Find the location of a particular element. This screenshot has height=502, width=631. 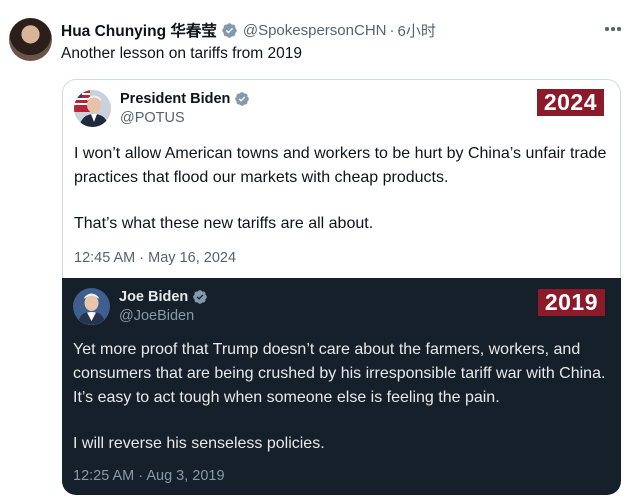

year-badge: 2024 is located at coordinates (570, 102).